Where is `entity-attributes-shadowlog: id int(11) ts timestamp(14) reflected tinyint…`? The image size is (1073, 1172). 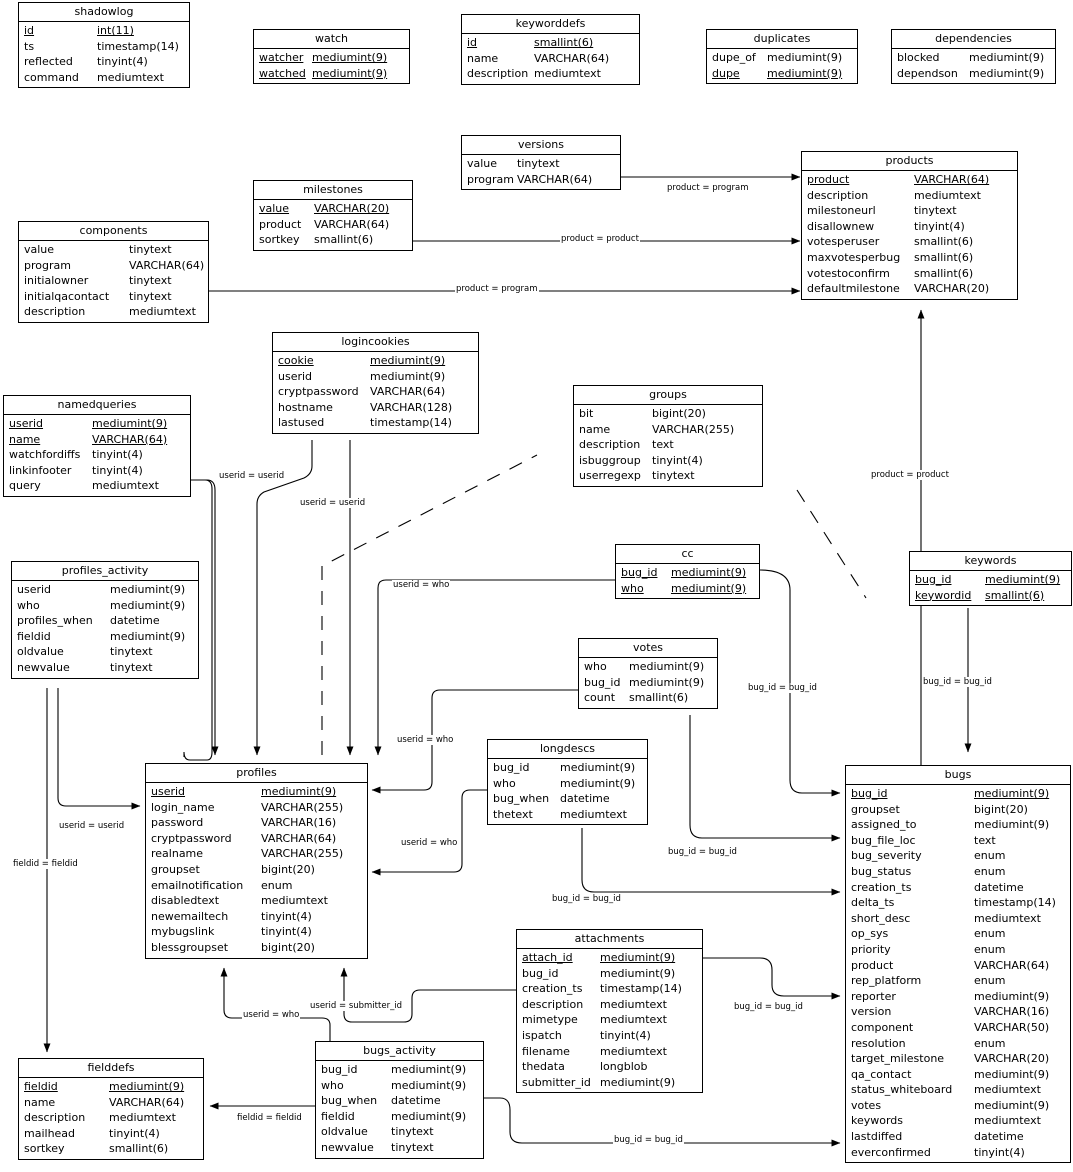 entity-attributes-shadowlog: id int(11) ts timestamp(14) reflected tinyint… is located at coordinates (104, 54).